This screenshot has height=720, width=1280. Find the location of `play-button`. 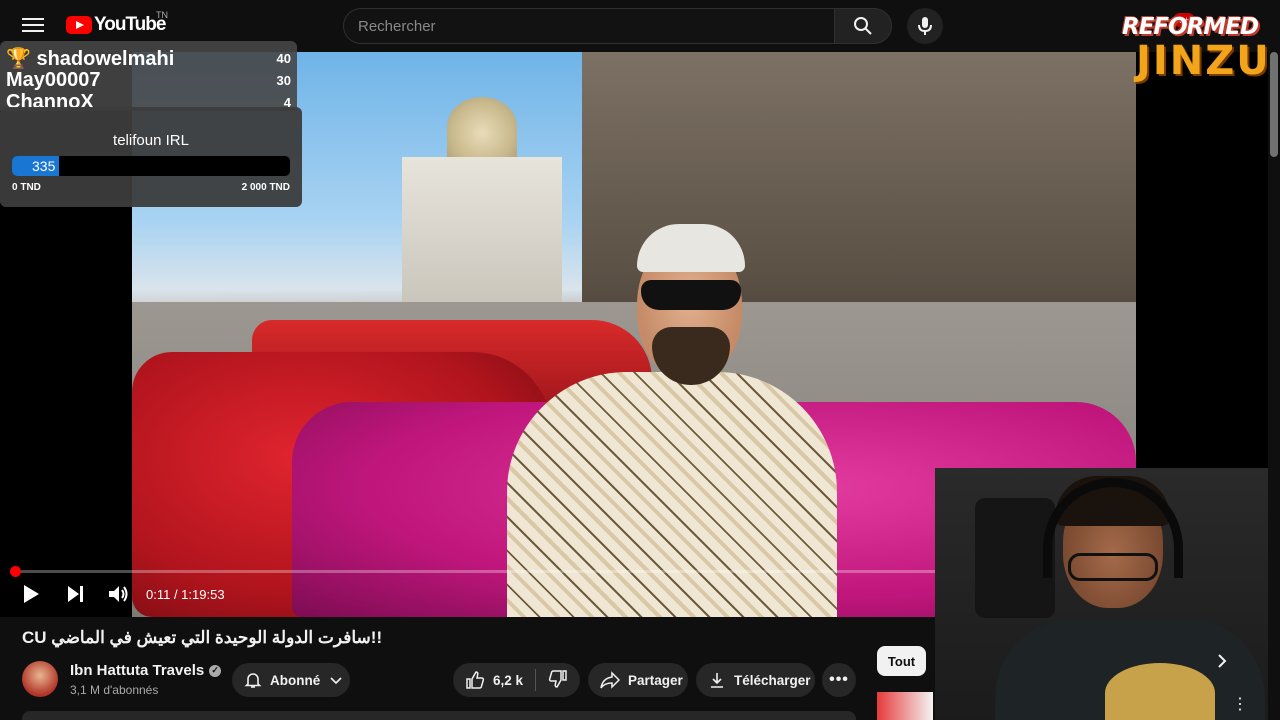

play-button is located at coordinates (31, 596).